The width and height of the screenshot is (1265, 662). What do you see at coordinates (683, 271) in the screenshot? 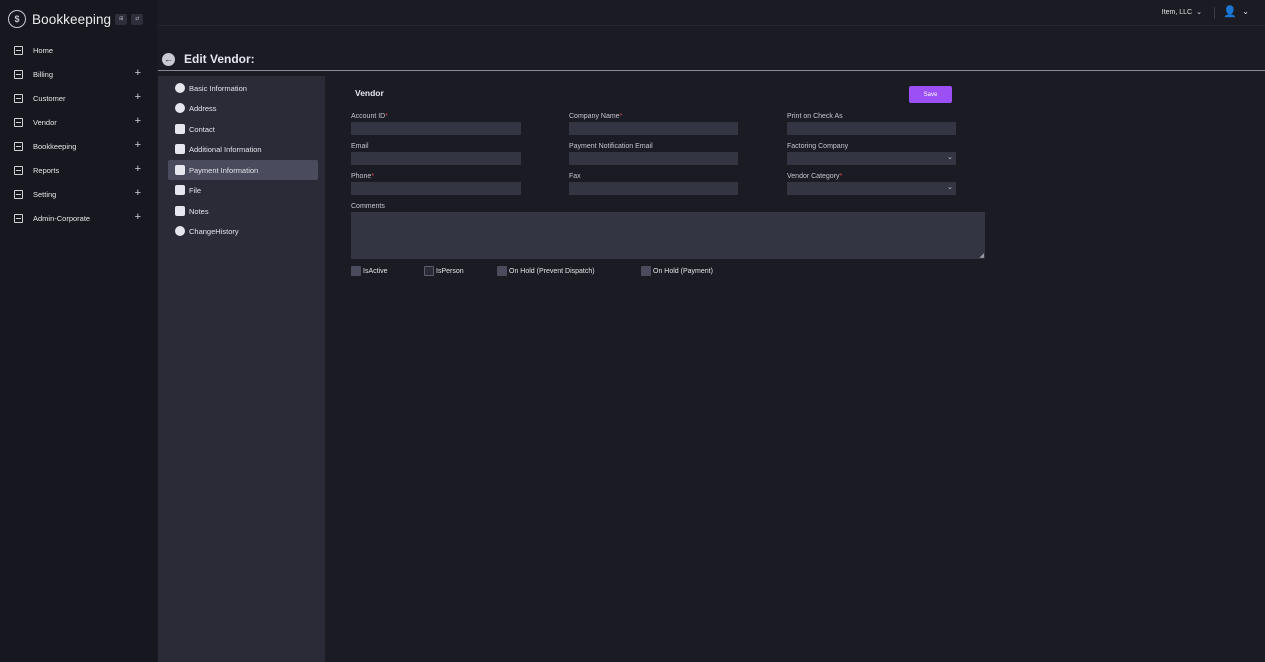
I see `checkbox-label: On Hold (Payment)` at bounding box center [683, 271].